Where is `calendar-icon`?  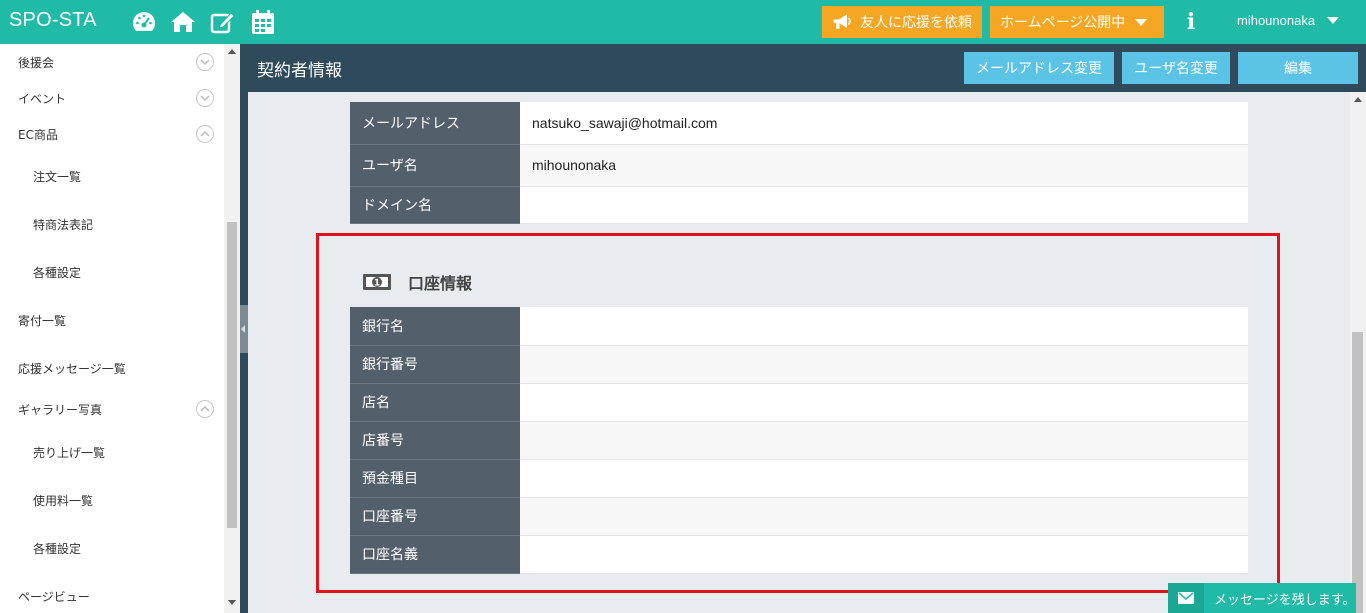 calendar-icon is located at coordinates (263, 22).